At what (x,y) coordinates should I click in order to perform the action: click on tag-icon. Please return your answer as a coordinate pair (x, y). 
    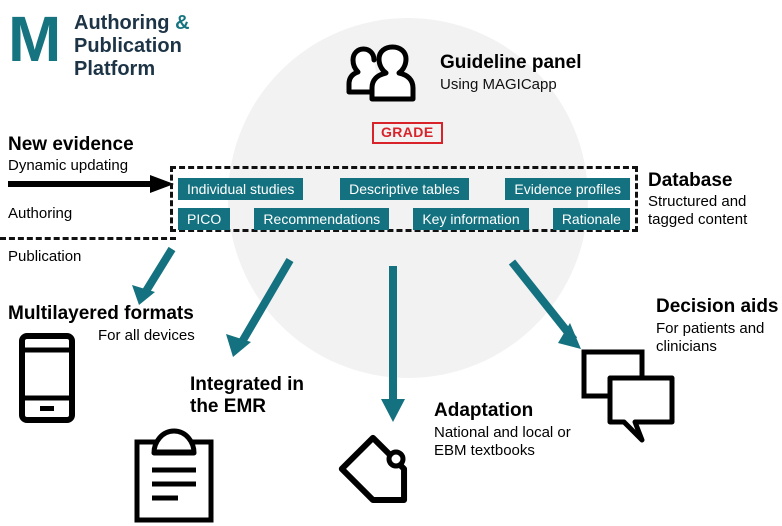
    Looking at the image, I should click on (380, 476).